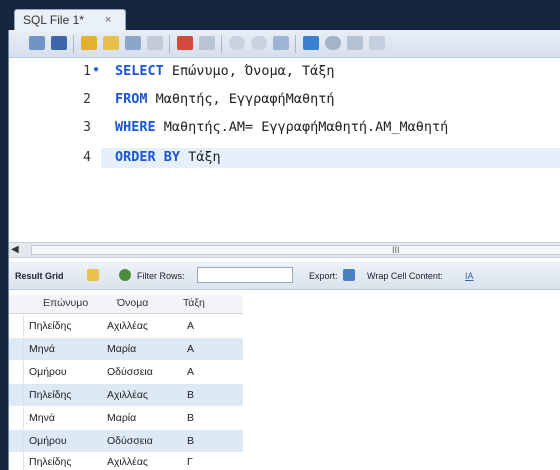 This screenshot has width=560, height=470. I want to click on table-row: Μηνά Μαρία Α, so click(126, 349).